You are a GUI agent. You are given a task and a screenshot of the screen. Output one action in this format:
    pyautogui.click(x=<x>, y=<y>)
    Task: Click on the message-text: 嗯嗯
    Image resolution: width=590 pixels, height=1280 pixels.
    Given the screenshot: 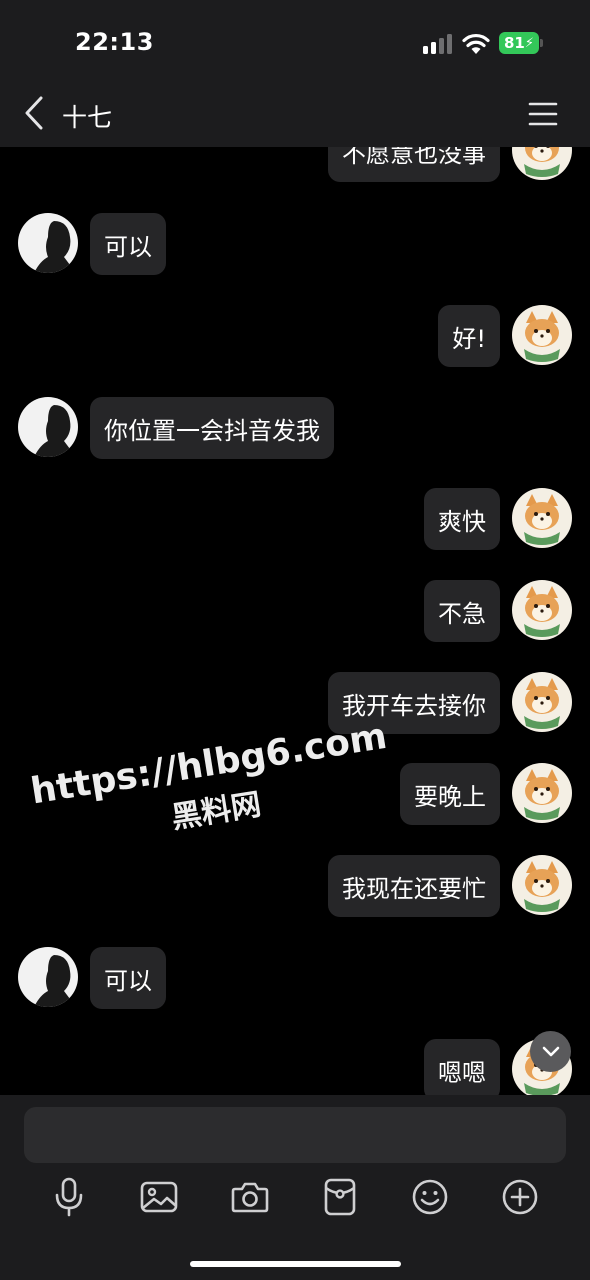 What is the action you would take?
    pyautogui.click(x=462, y=1072)
    